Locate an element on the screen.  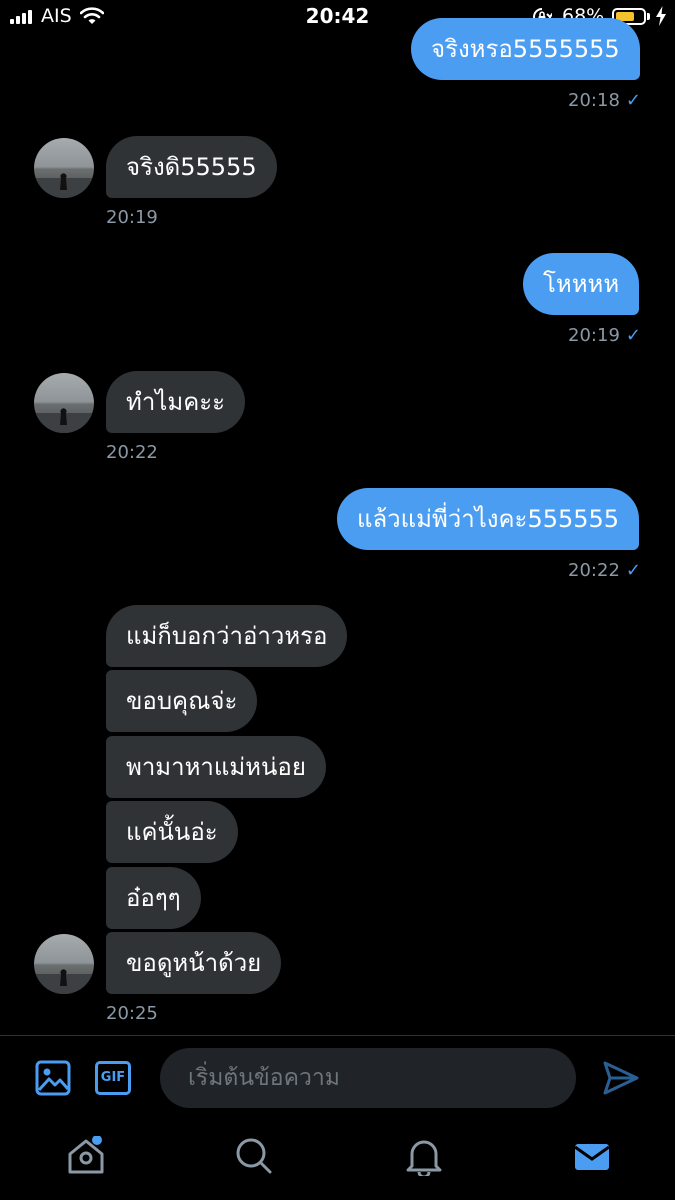
incoming-message-bubble: แค่นั้นอ่ะ is located at coordinates (172, 832).